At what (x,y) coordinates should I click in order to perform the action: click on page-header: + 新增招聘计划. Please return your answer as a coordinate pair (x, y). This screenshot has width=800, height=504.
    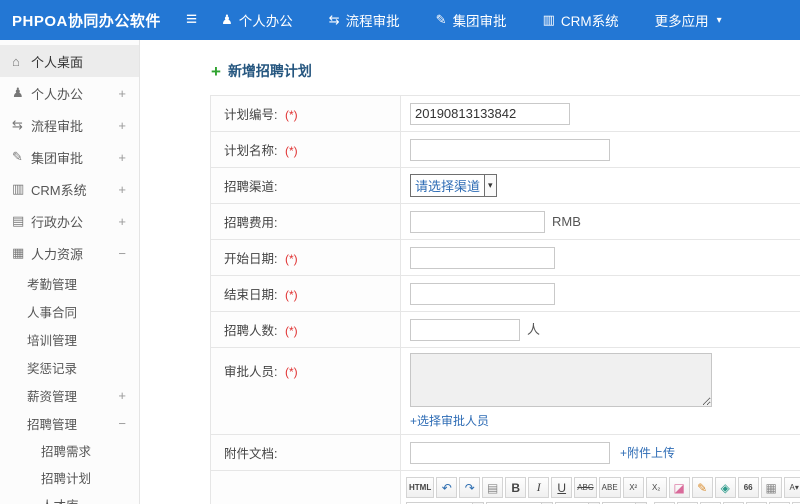
    Looking at the image, I should click on (470, 67).